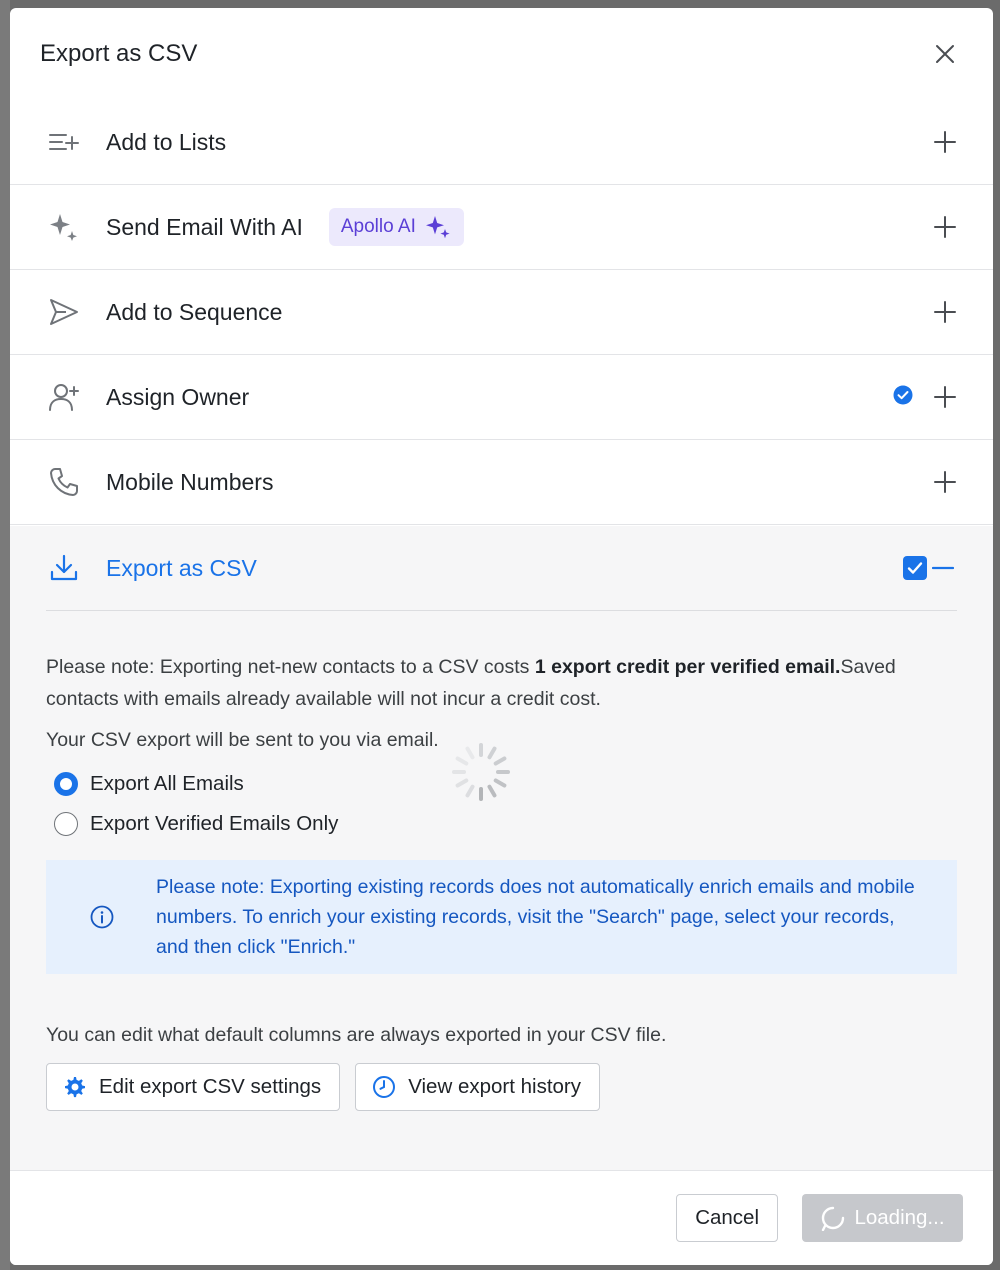 This screenshot has width=1000, height=1270. I want to click on export-csv-label: Export as CSV, so click(181, 567).